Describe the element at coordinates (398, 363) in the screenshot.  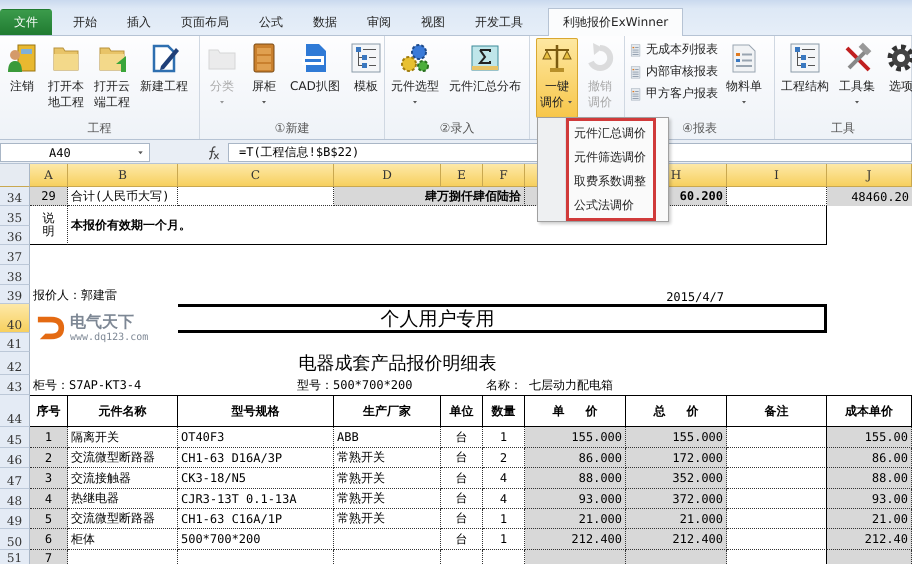
I see `sheet-title: 电器成套产品报价明细表` at that location.